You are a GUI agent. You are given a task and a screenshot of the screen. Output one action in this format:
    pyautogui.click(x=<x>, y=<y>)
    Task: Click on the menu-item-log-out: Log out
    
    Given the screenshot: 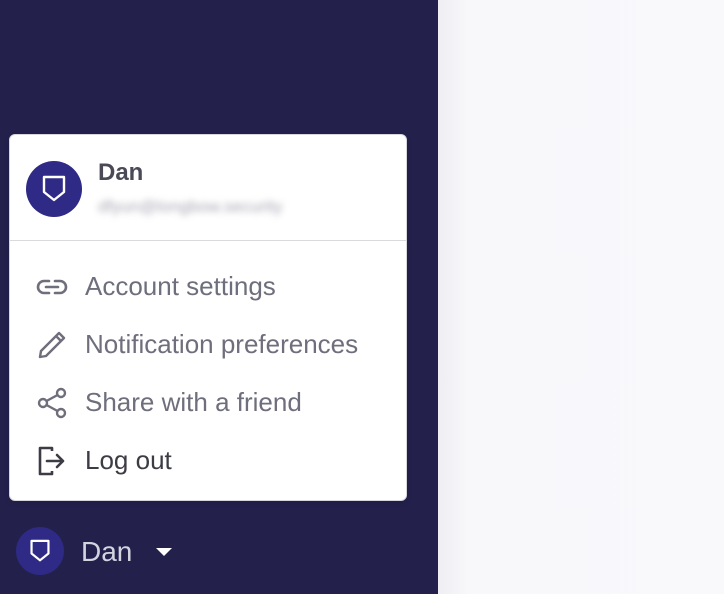 What is the action you would take?
    pyautogui.click(x=208, y=460)
    